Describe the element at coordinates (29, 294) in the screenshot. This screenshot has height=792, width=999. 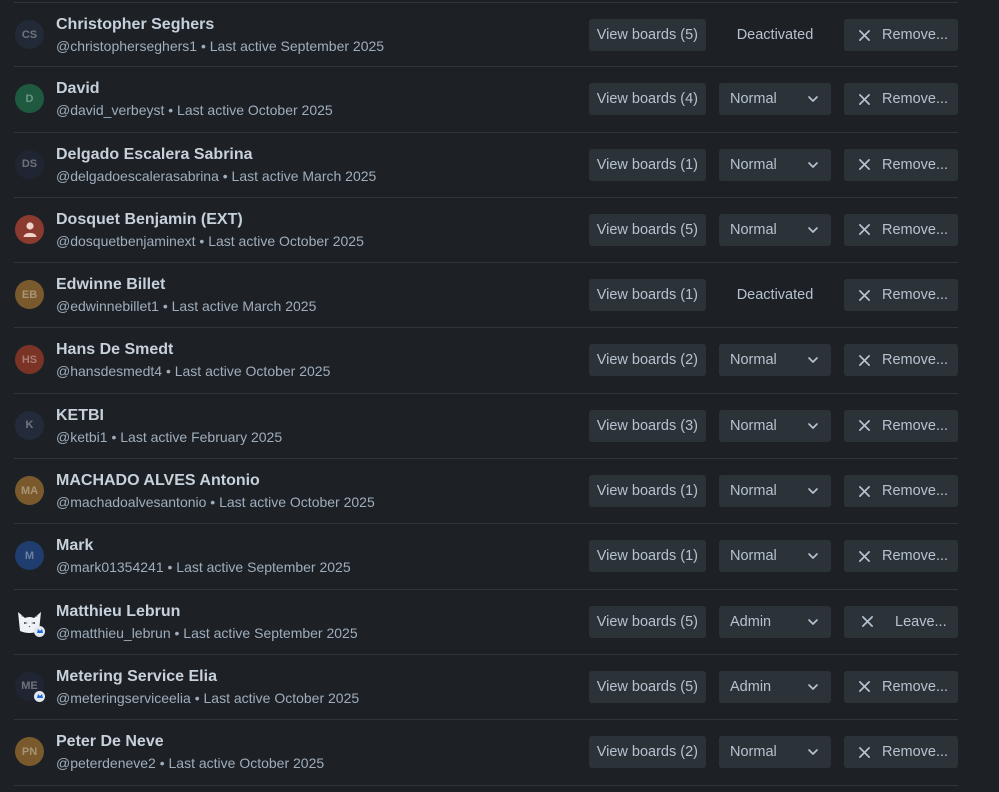
I see `avatar-initials: EB` at that location.